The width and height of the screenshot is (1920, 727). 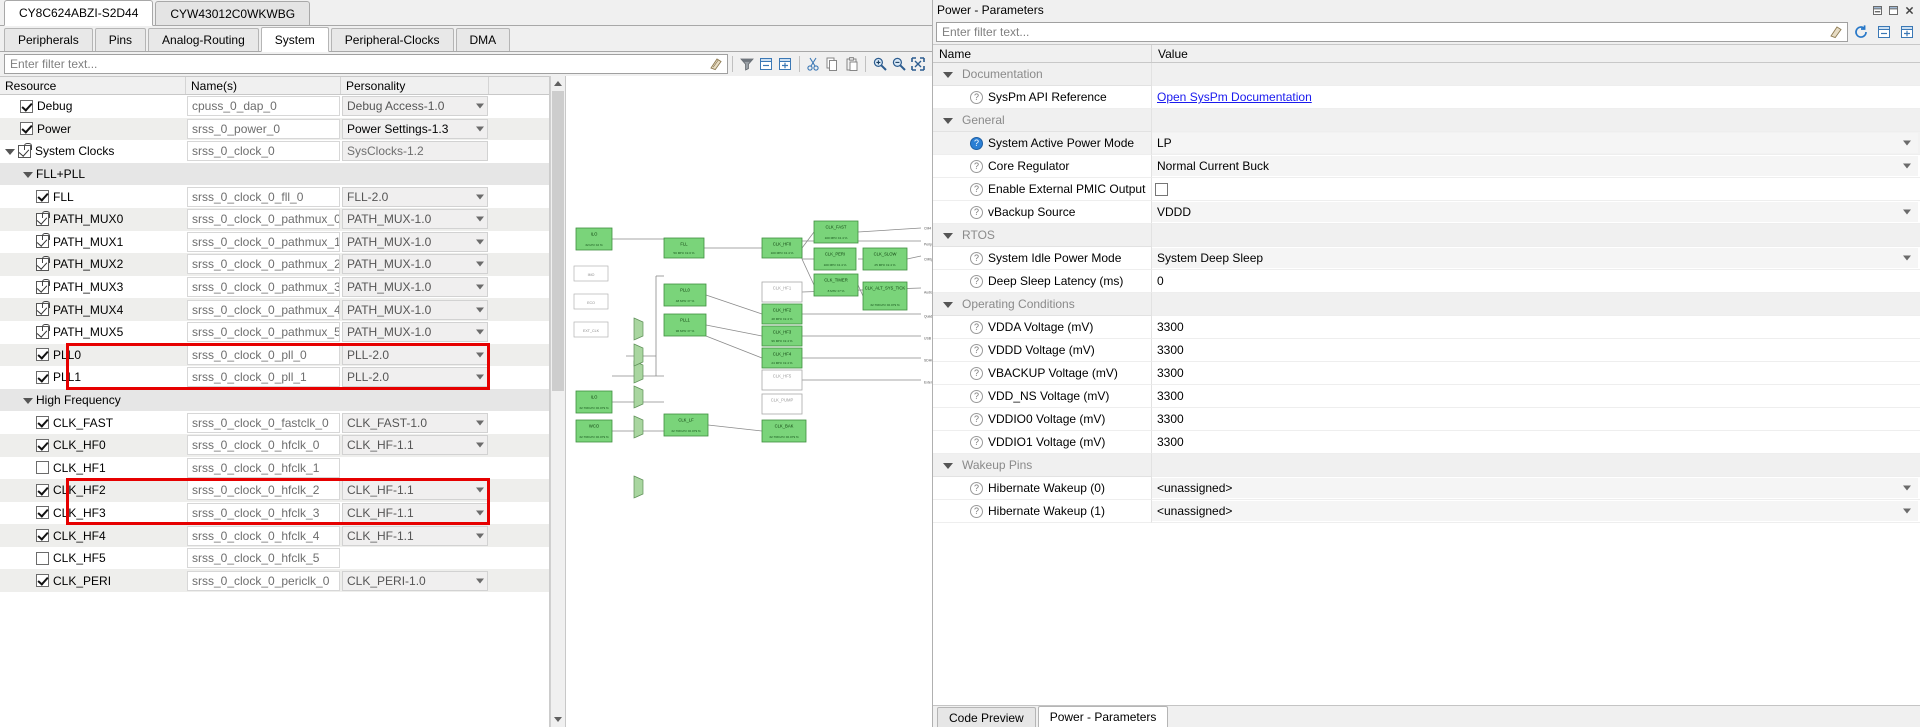 I want to click on tree-row: CLK_HF3 srss_0_clock_0_hfclk_3 CLK_HF-1.1, so click(x=274, y=513).